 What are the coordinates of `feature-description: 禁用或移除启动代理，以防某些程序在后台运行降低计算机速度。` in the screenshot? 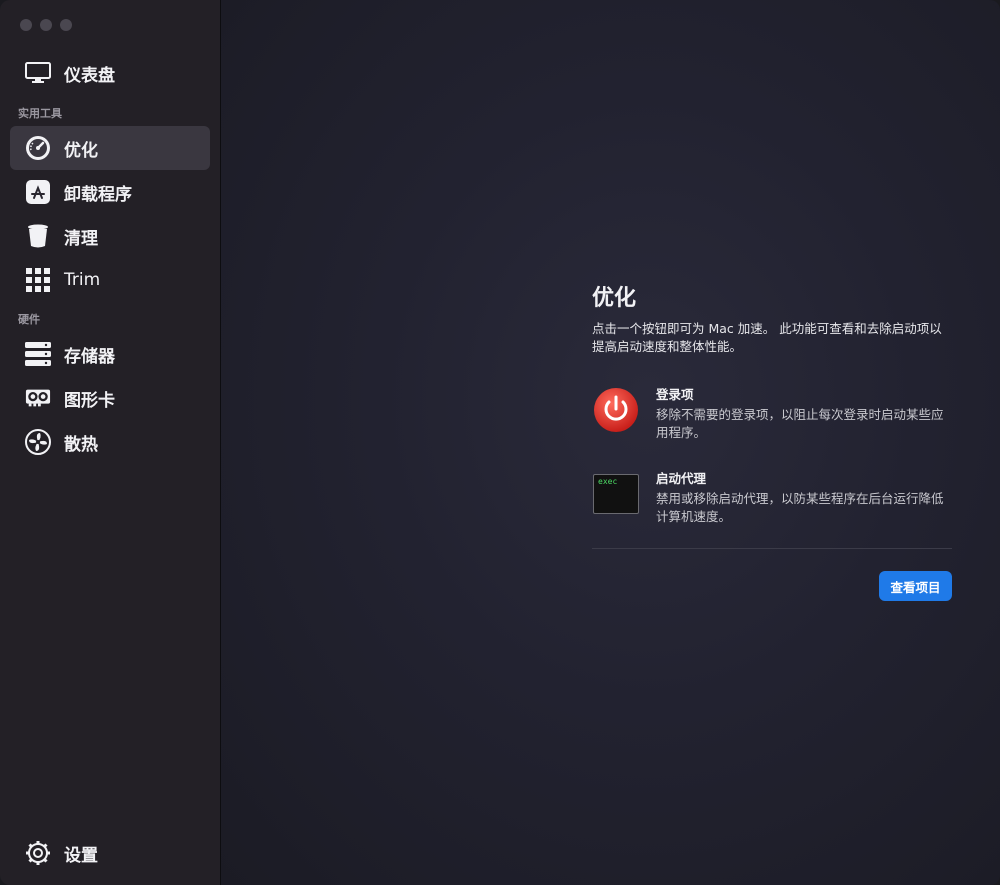 It's located at (800, 507).